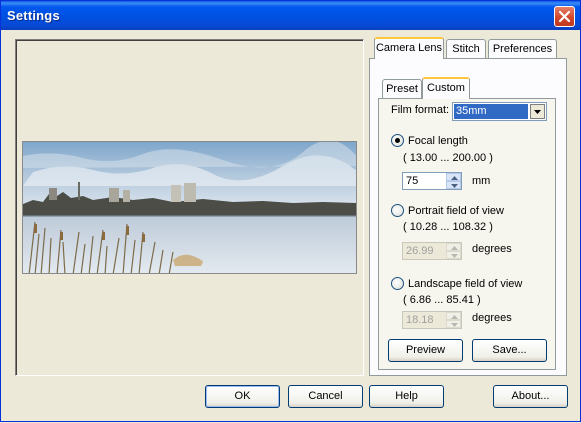 This screenshot has height=423, width=581. I want to click on preview-button: Preview, so click(425, 350).